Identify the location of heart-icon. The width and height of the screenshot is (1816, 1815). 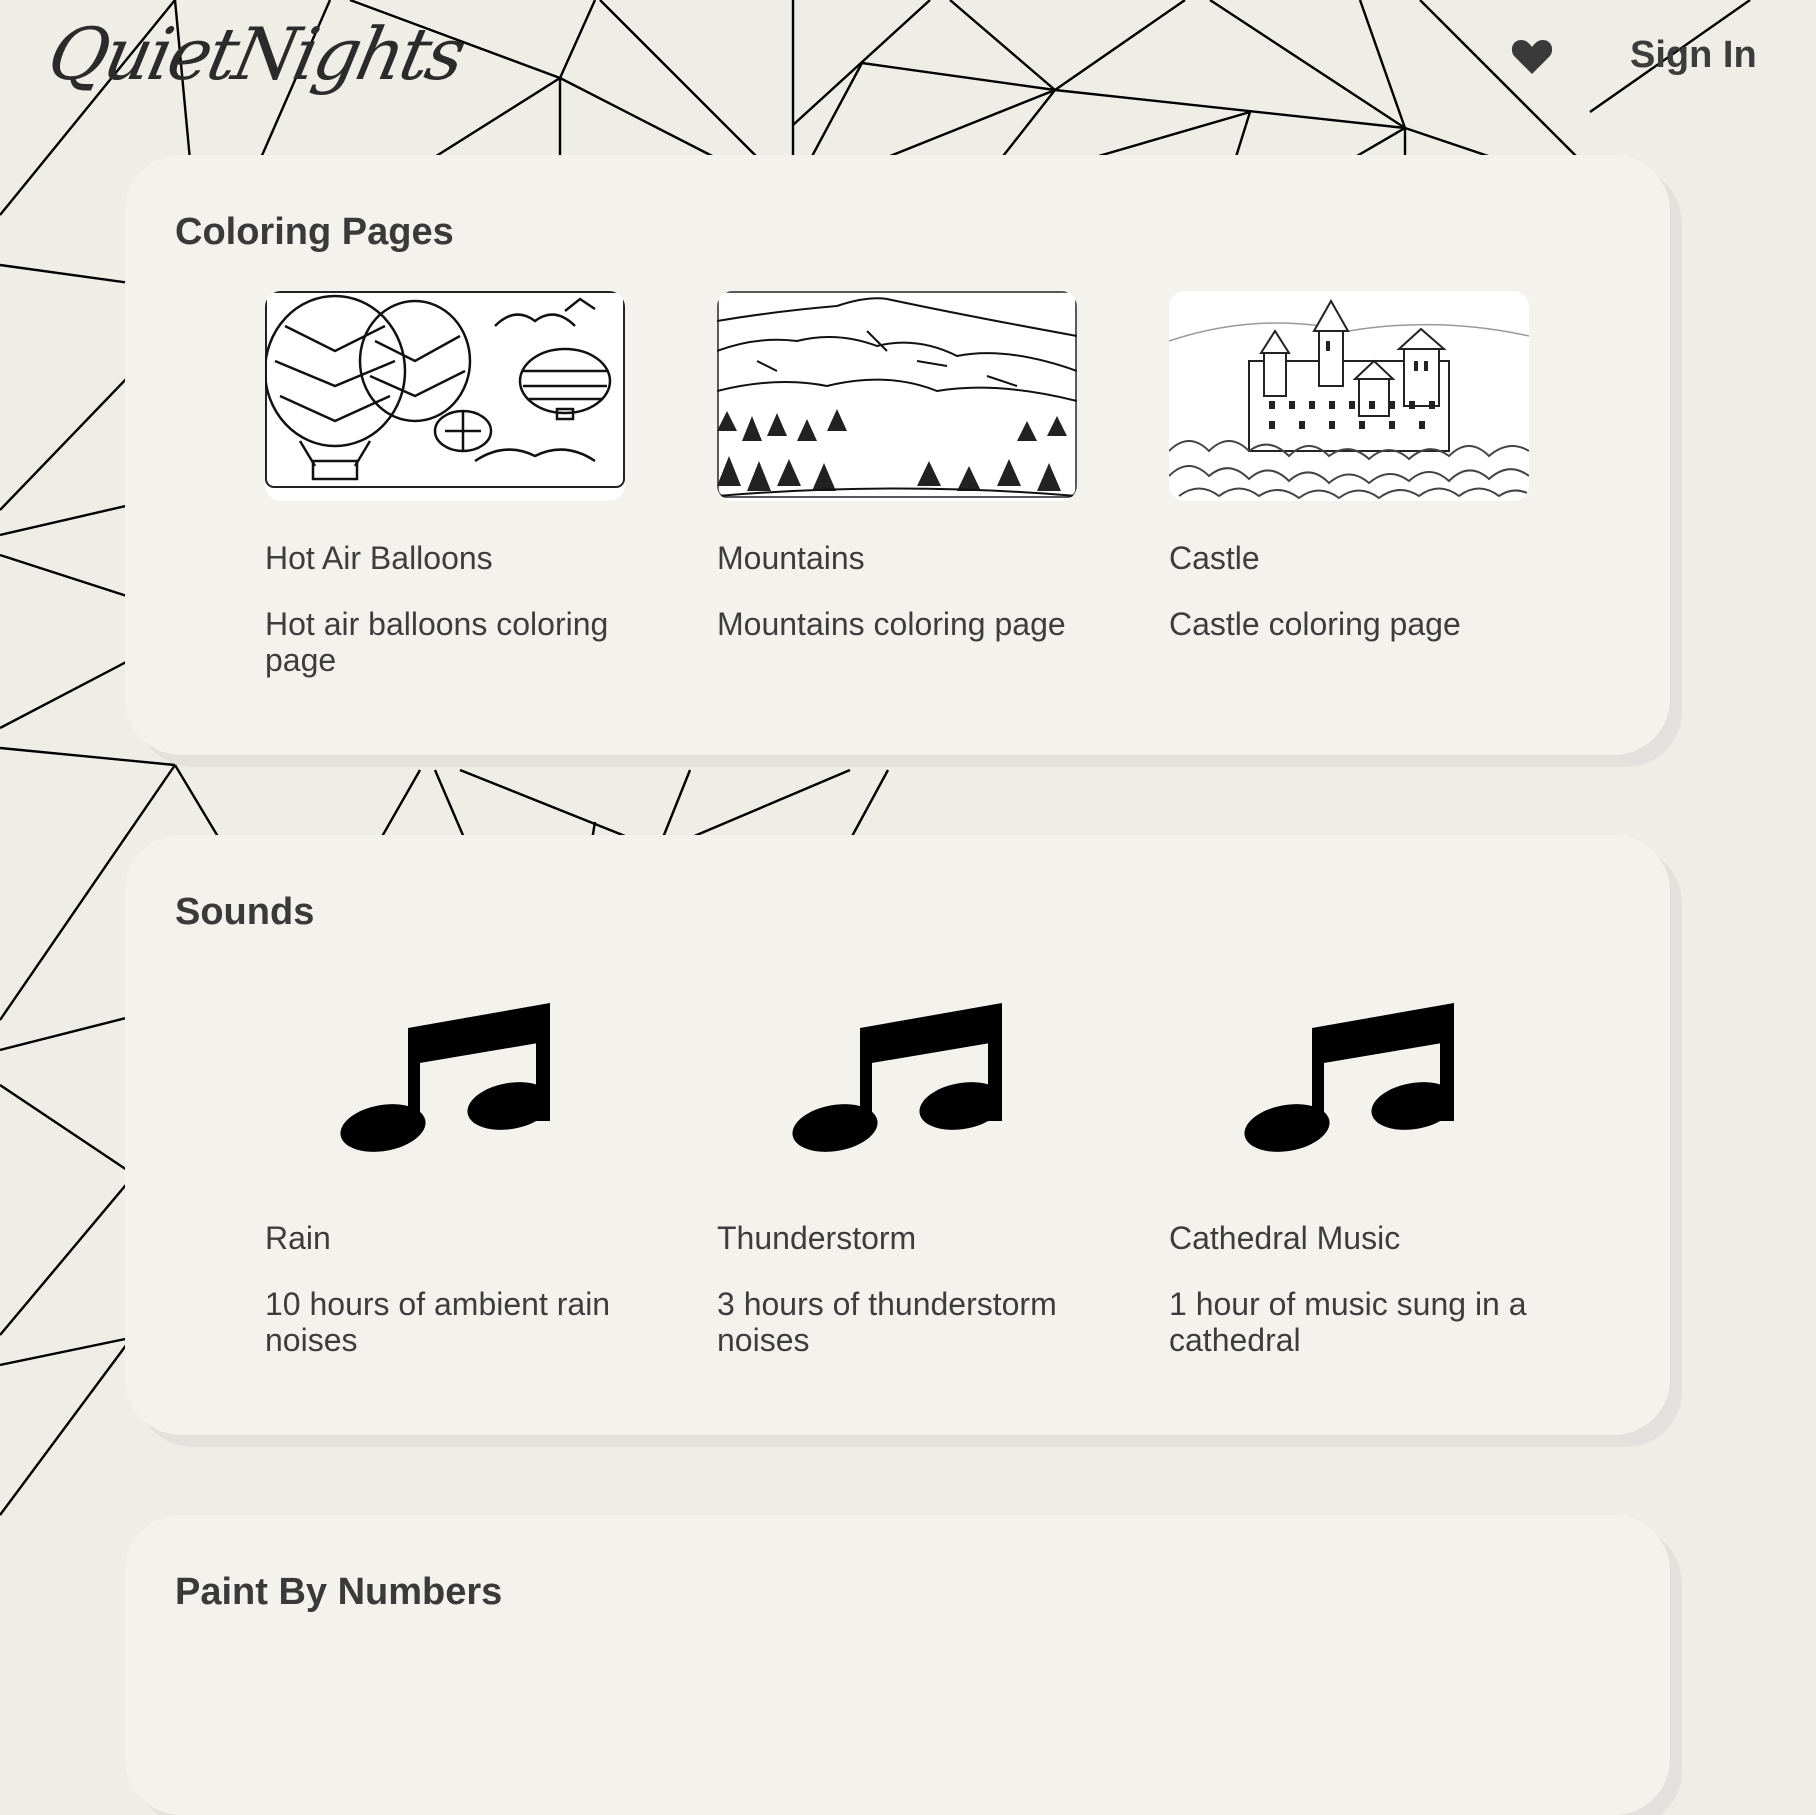
(1532, 57).